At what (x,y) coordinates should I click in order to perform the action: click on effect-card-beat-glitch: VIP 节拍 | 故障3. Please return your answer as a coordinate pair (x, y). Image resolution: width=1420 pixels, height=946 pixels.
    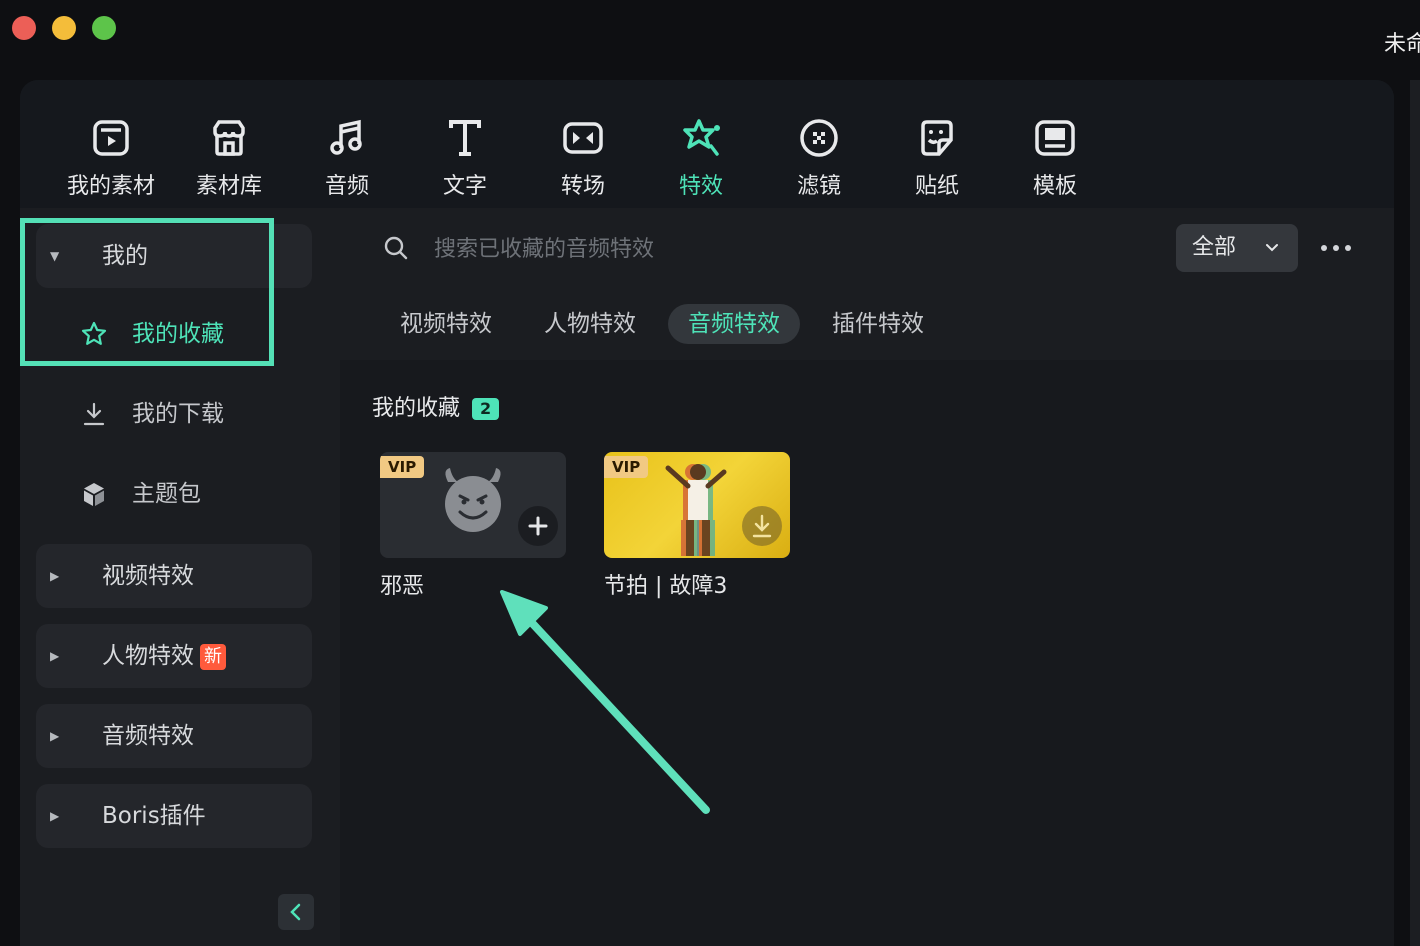
    Looking at the image, I should click on (697, 526).